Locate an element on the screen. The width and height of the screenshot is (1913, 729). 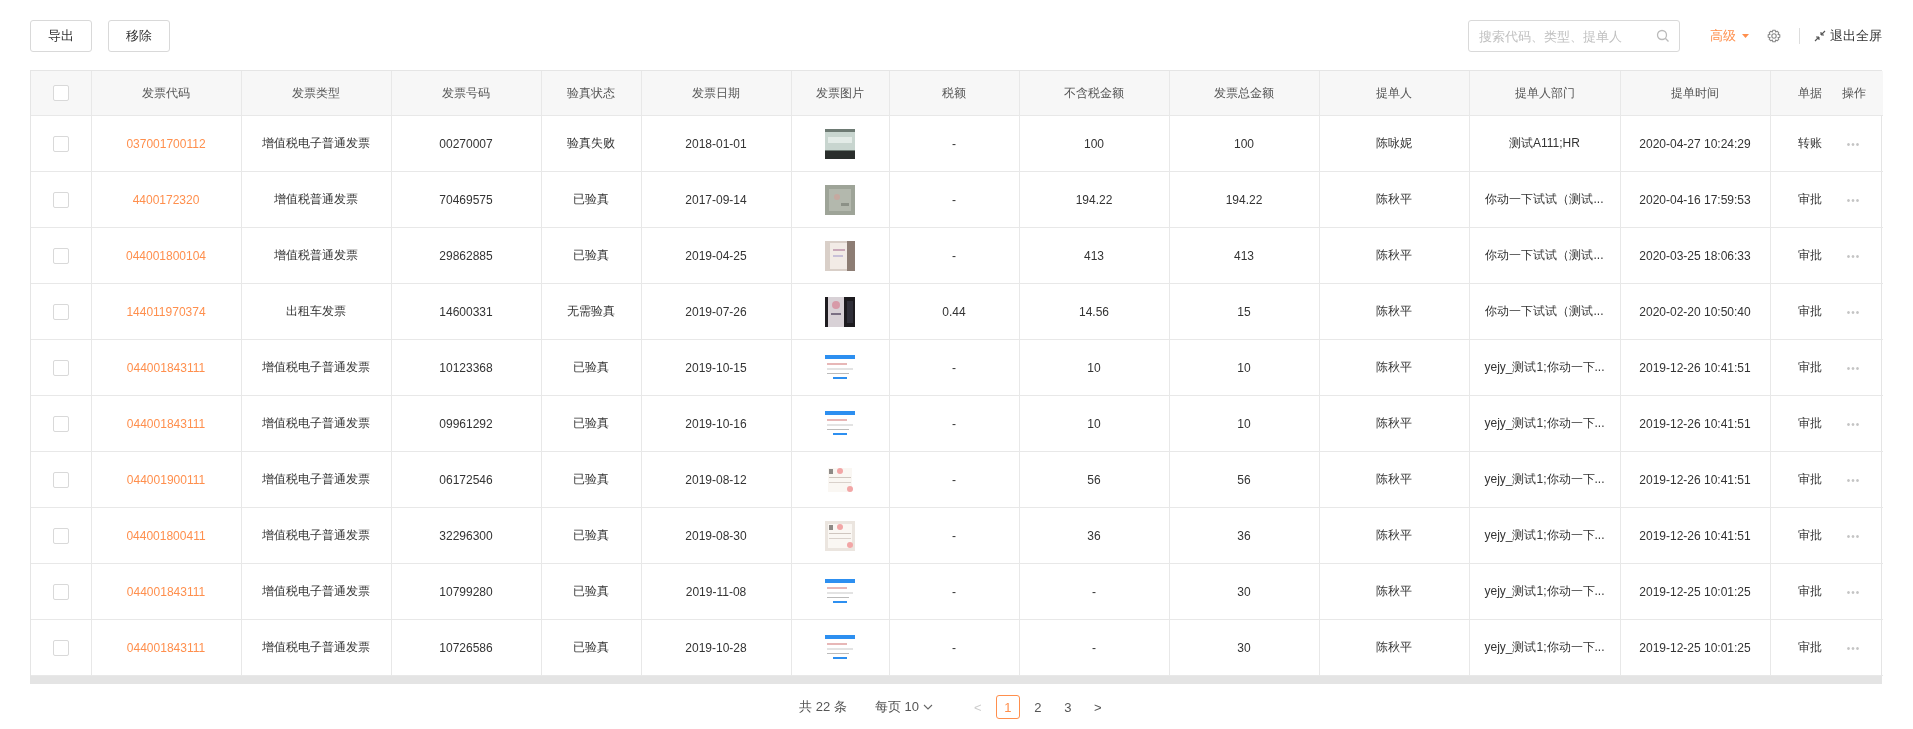
remove-button: 移除 is located at coordinates (139, 36).